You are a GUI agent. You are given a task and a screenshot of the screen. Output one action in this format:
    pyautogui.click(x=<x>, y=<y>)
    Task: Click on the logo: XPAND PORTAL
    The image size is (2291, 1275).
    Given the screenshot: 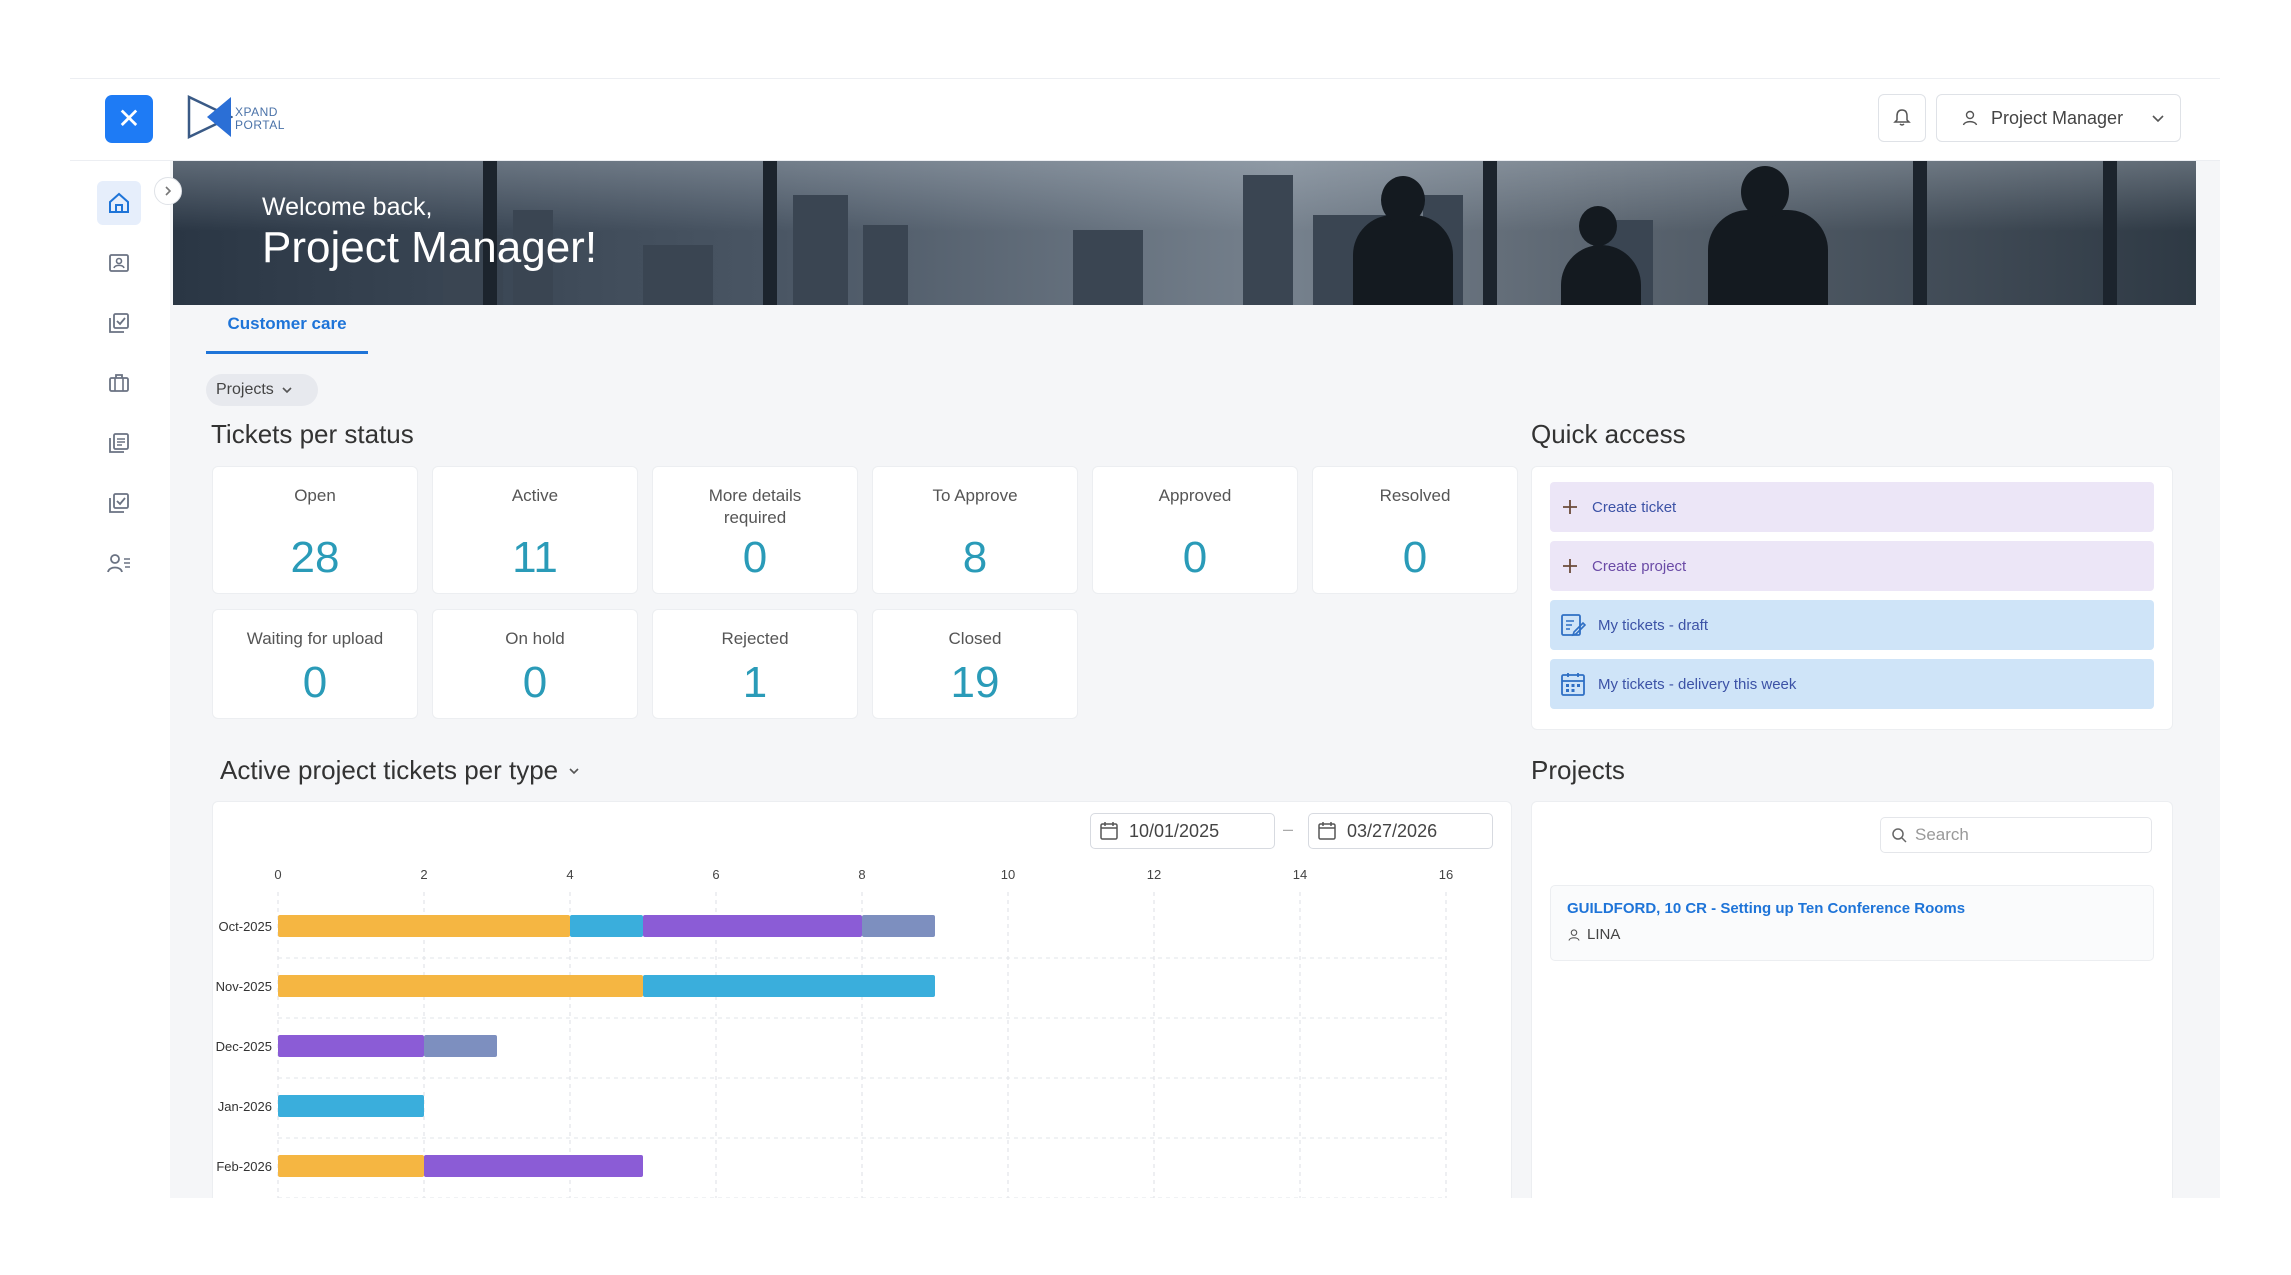 What is the action you would take?
    pyautogui.click(x=247, y=119)
    